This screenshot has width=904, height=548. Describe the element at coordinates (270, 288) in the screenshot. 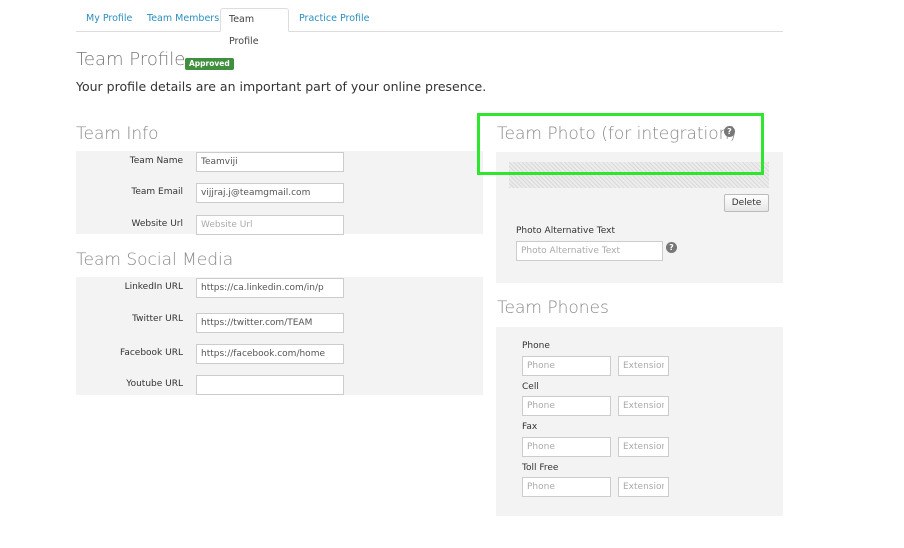

I see `linkedin-url-input` at that location.